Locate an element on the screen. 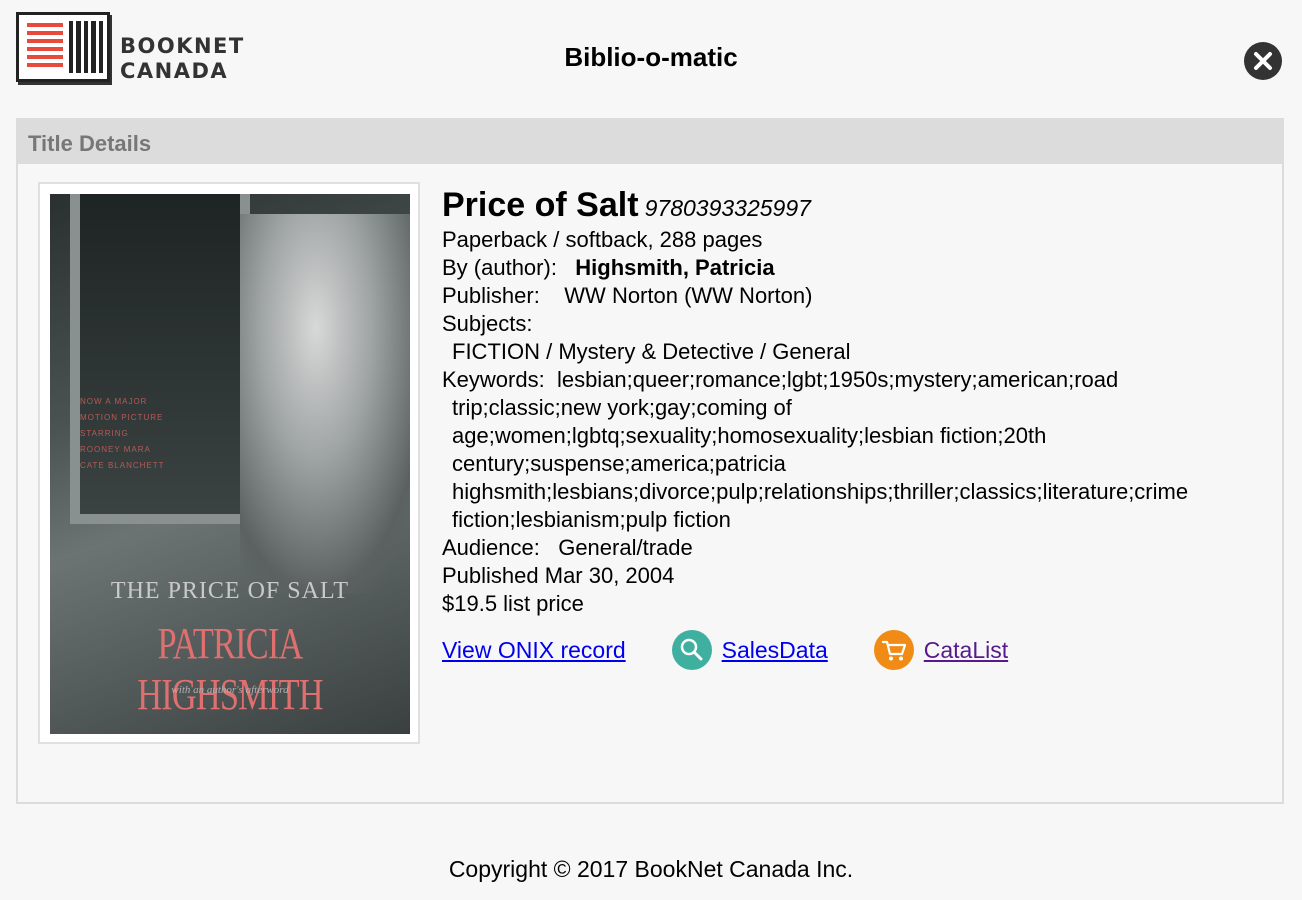  salesdata-link: SalesData is located at coordinates (775, 650).